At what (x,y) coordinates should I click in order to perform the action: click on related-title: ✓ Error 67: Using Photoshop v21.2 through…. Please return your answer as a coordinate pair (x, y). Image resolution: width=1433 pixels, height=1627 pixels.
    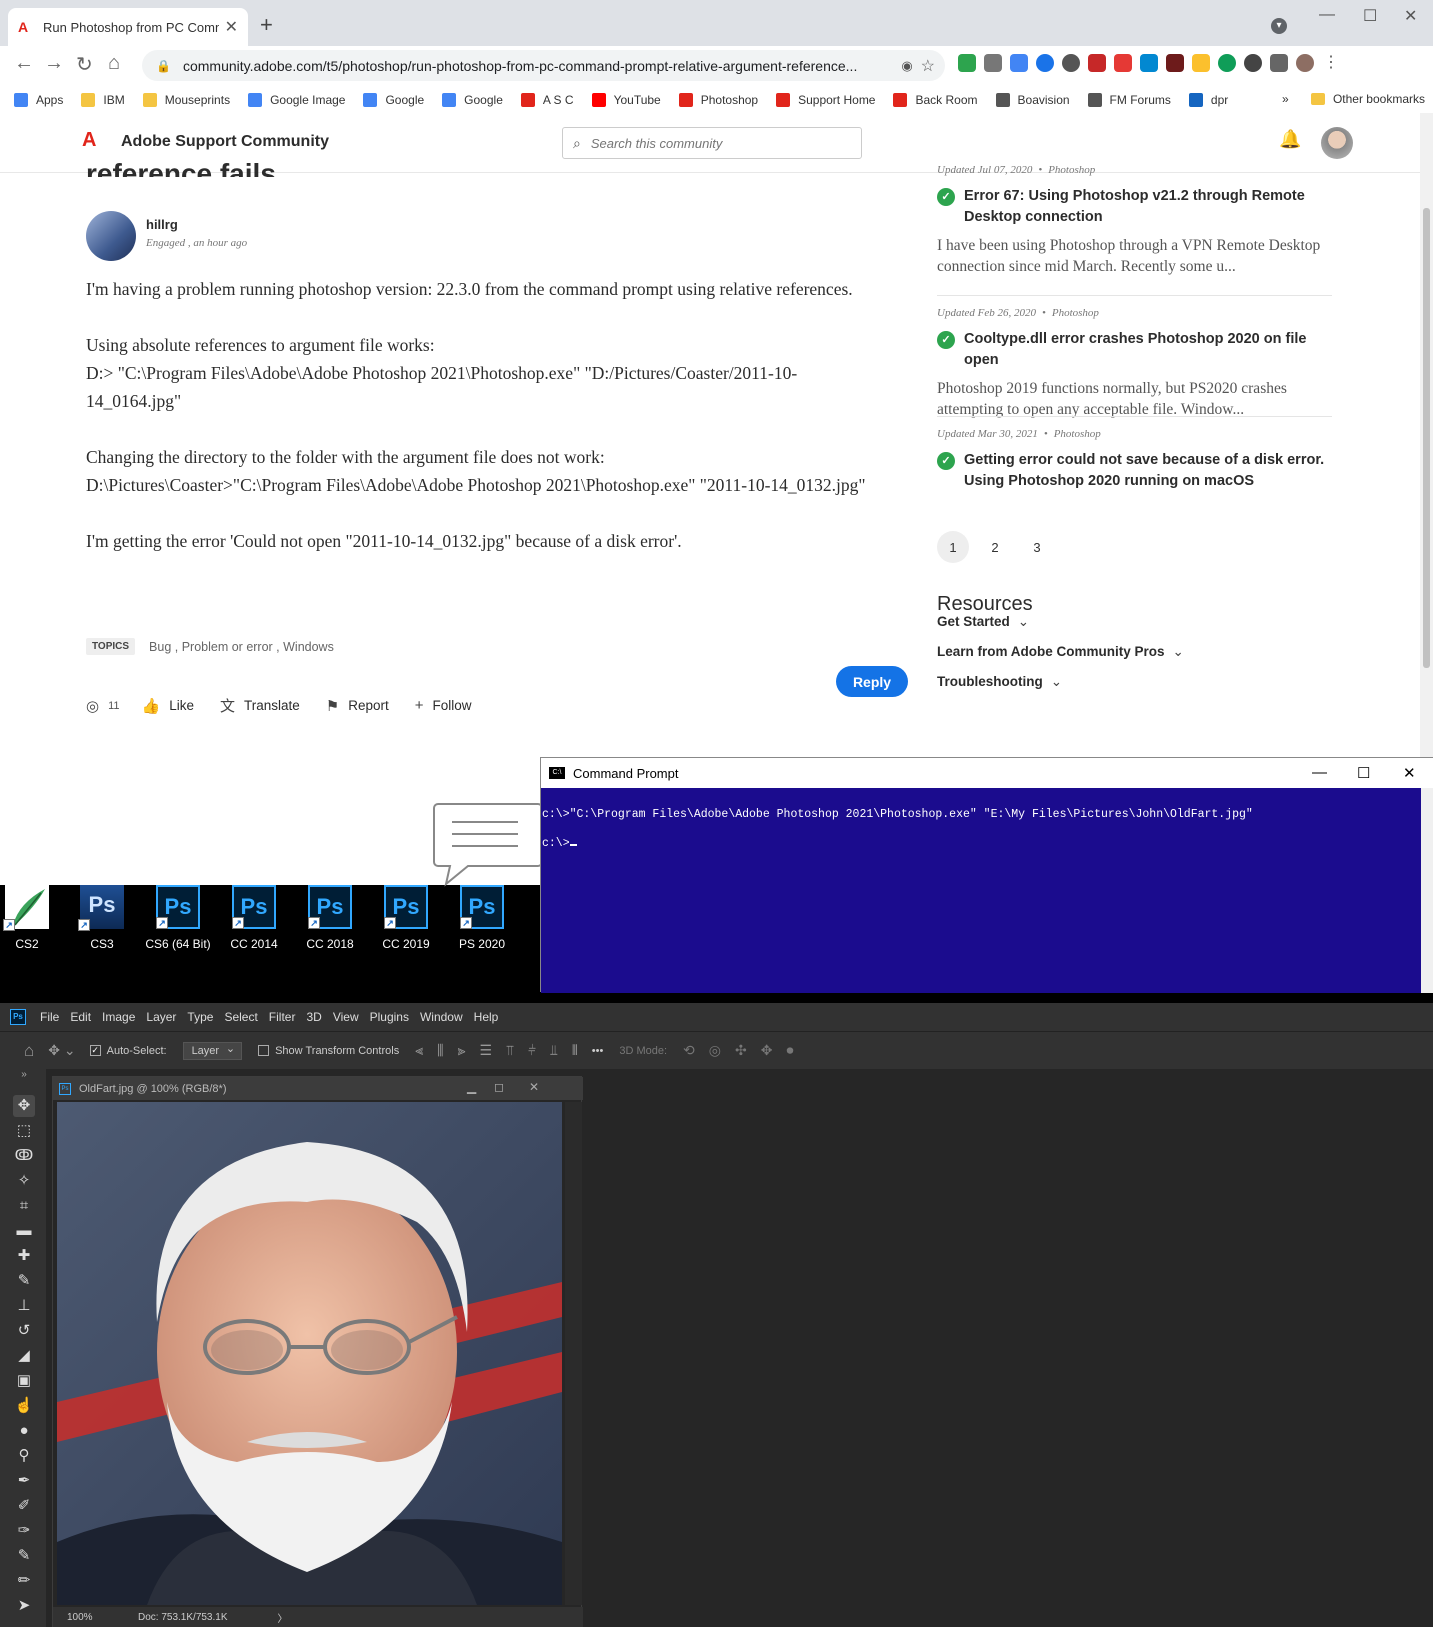
    Looking at the image, I should click on (1137, 207).